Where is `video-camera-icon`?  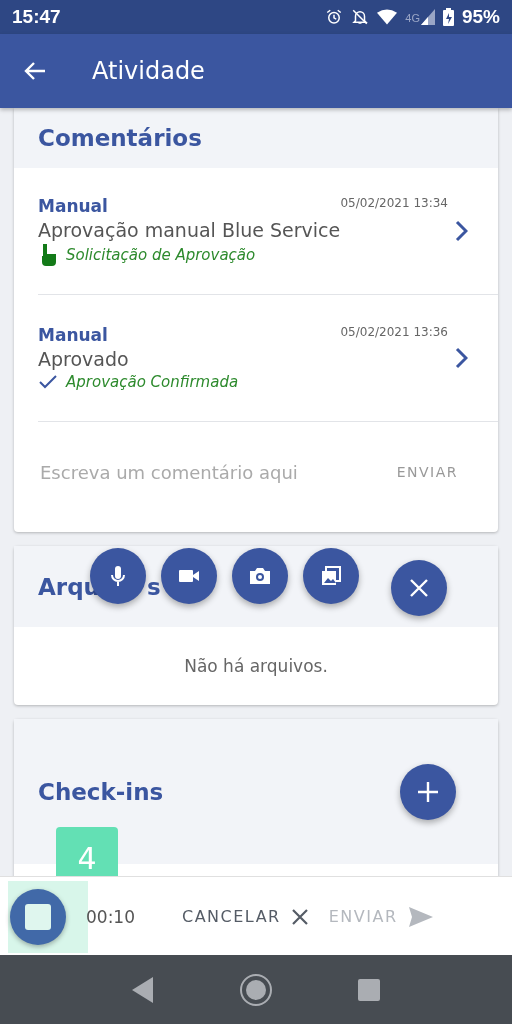
video-camera-icon is located at coordinates (189, 576).